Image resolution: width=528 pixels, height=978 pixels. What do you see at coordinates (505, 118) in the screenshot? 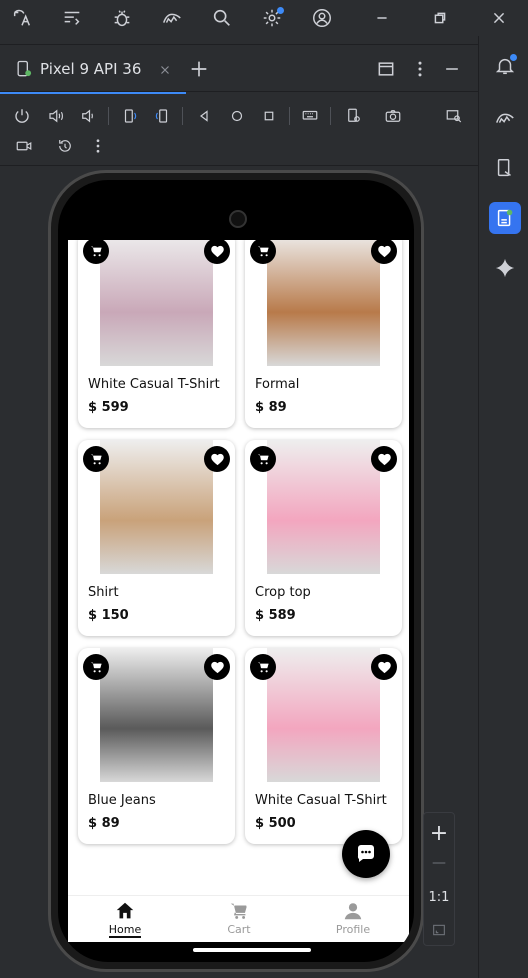
I see `gradle-icon` at bounding box center [505, 118].